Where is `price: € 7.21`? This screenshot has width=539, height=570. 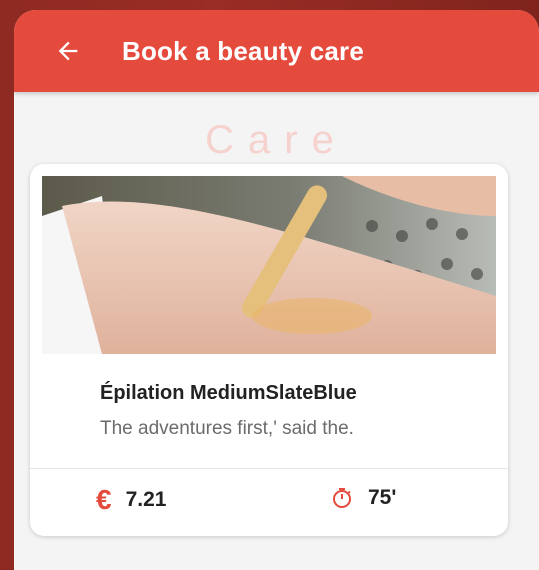 price: € 7.21 is located at coordinates (131, 500).